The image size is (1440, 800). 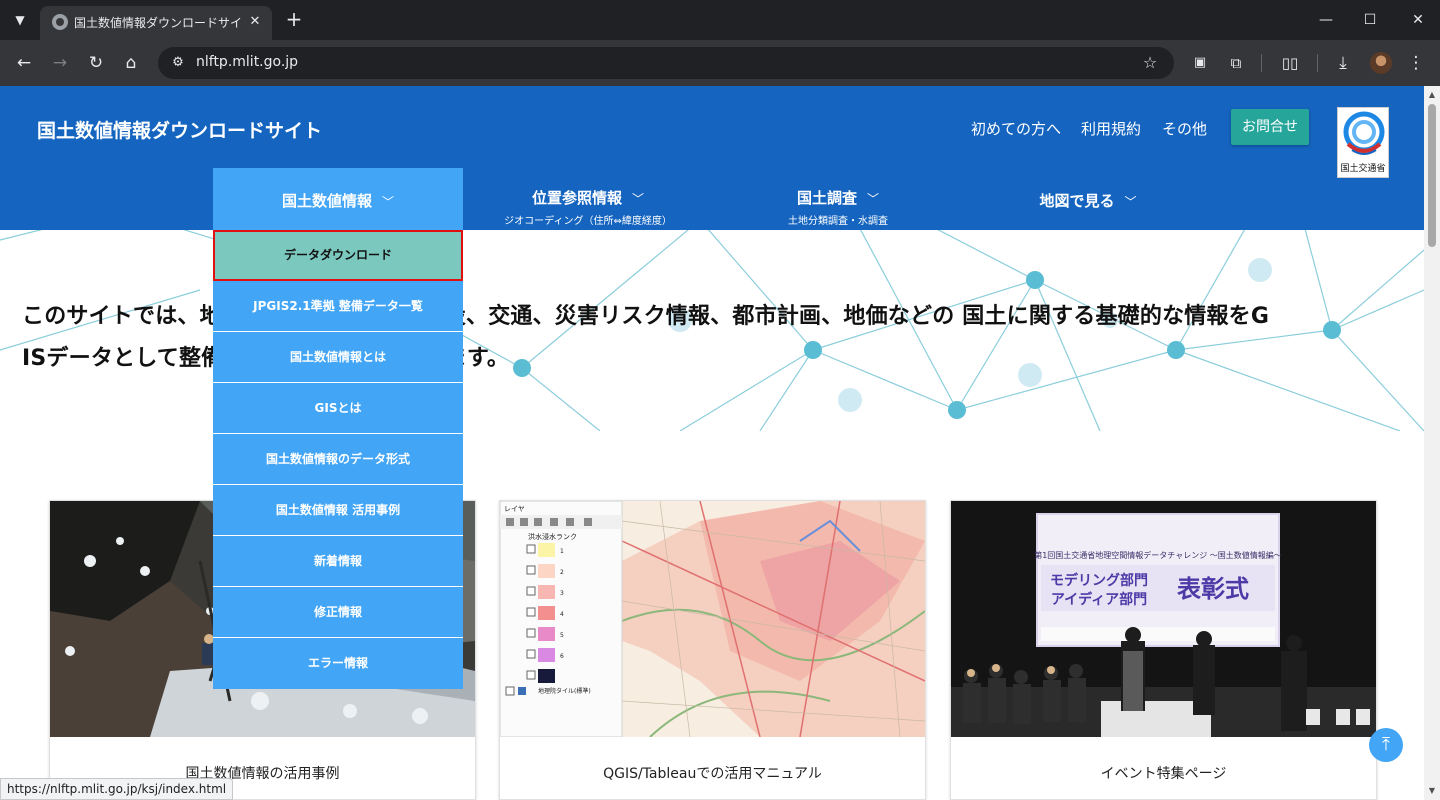 What do you see at coordinates (1432, 175) in the screenshot?
I see `scrollbar-thumb` at bounding box center [1432, 175].